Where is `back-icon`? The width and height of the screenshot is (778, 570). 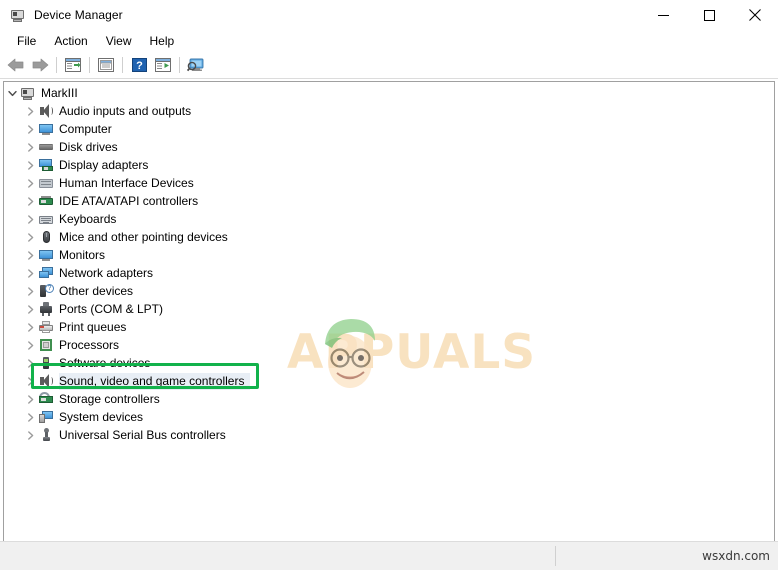
back-icon is located at coordinates (16, 65).